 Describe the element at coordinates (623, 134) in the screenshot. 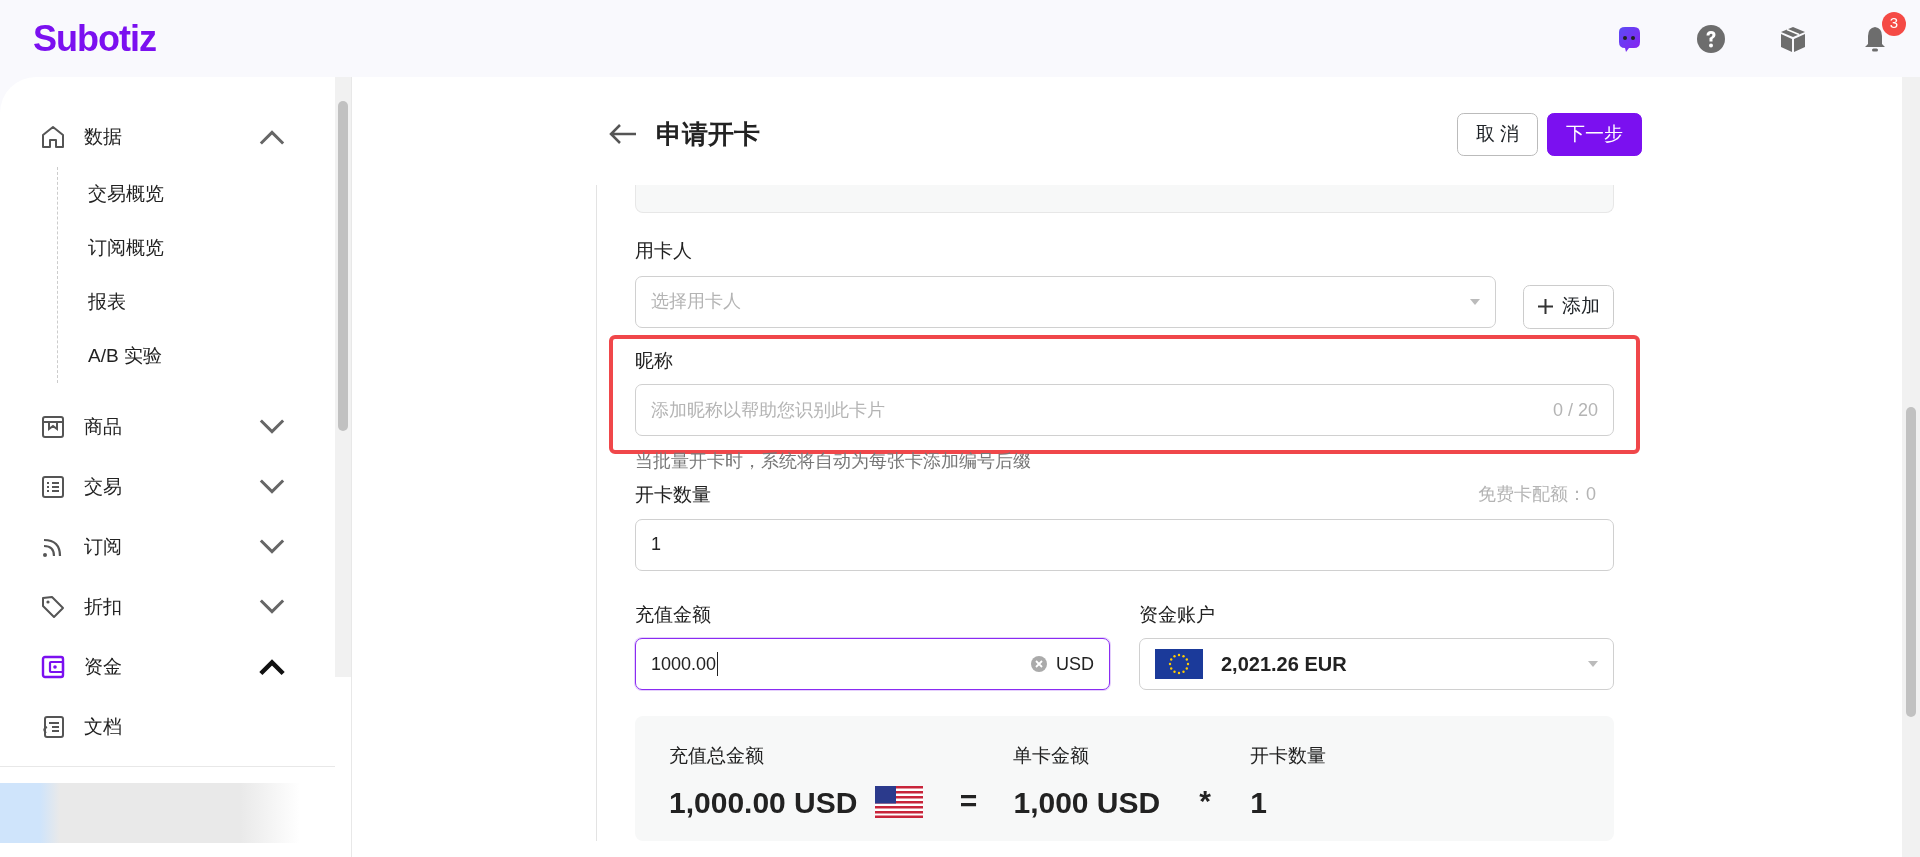

I see `back-arrow-icon` at that location.